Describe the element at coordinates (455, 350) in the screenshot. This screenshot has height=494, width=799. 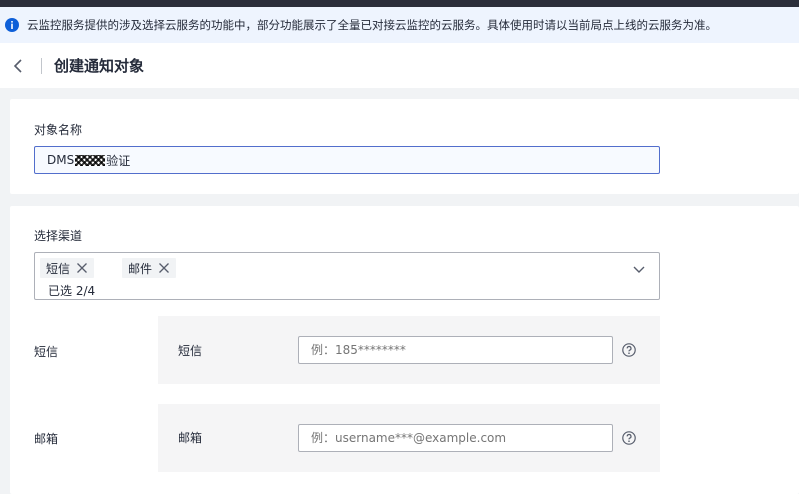
I see `sms-input` at that location.